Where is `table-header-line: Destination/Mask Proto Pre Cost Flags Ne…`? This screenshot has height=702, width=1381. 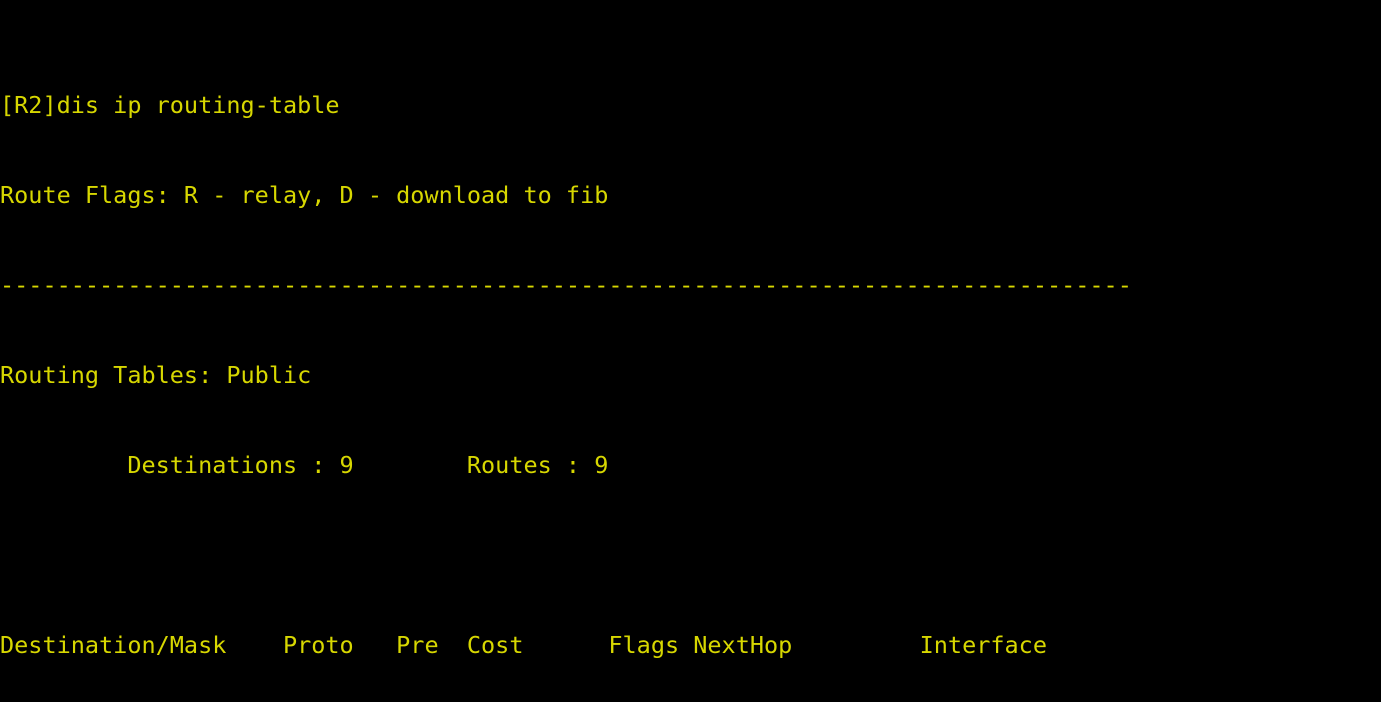 table-header-line: Destination/Mask Proto Pre Cost Flags Ne… is located at coordinates (523, 645).